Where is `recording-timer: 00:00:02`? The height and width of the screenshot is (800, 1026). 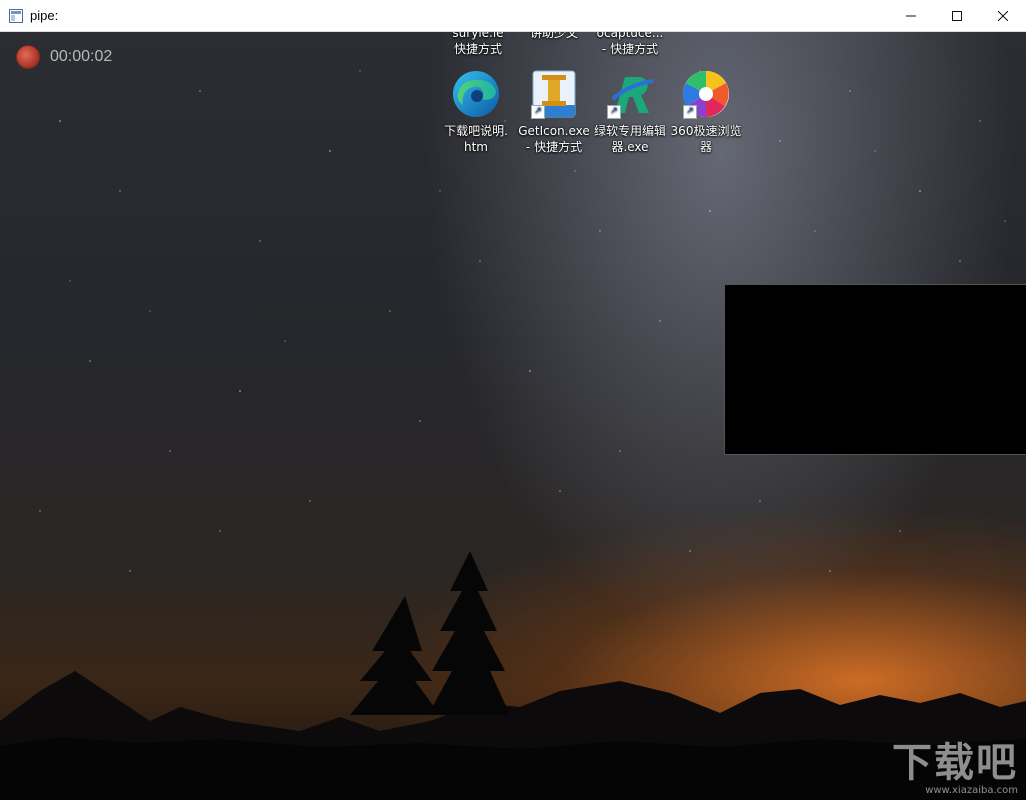
recording-timer: 00:00:02 is located at coordinates (81, 56).